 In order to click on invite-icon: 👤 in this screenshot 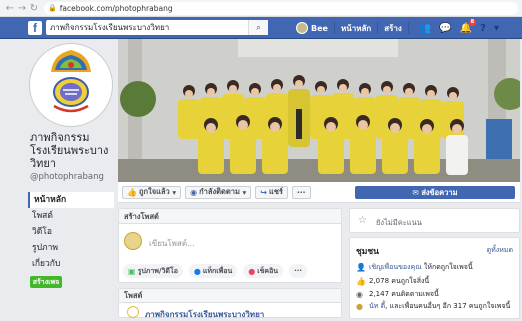, I will do `click(361, 267)`.